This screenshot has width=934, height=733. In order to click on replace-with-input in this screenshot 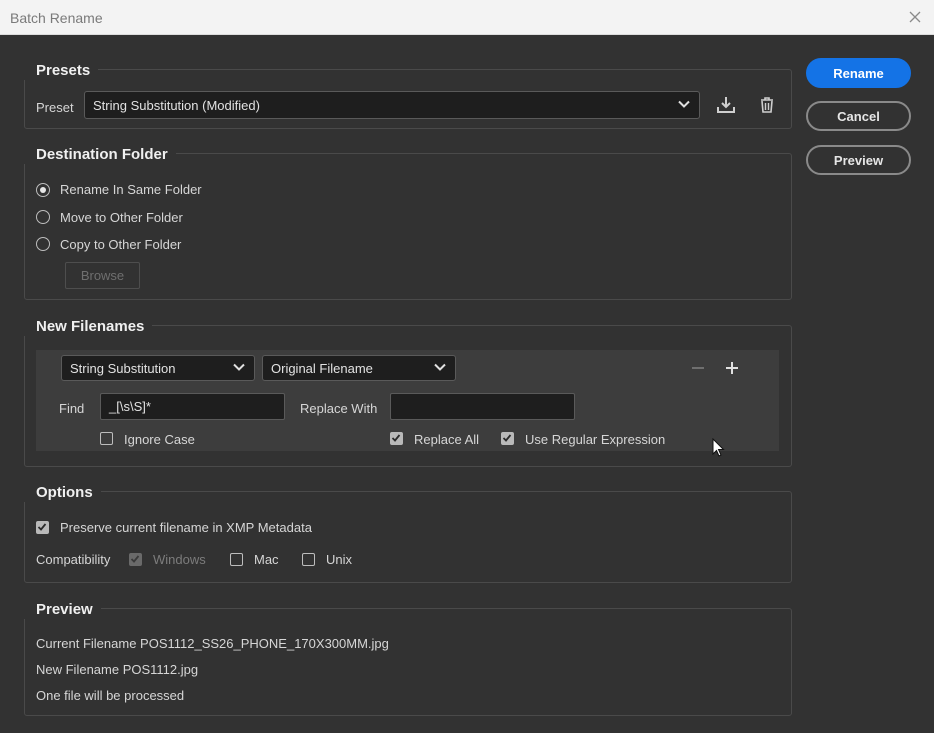, I will do `click(482, 406)`.